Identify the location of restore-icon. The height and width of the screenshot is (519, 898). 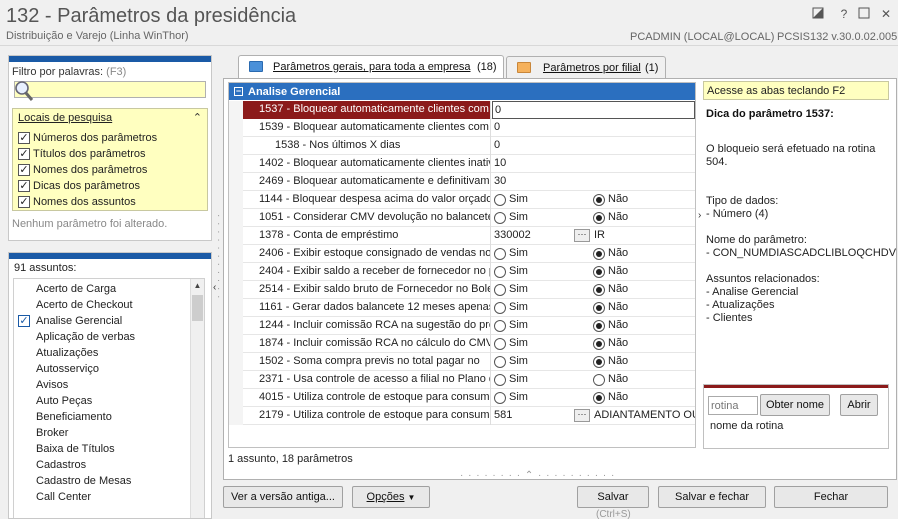
(818, 14).